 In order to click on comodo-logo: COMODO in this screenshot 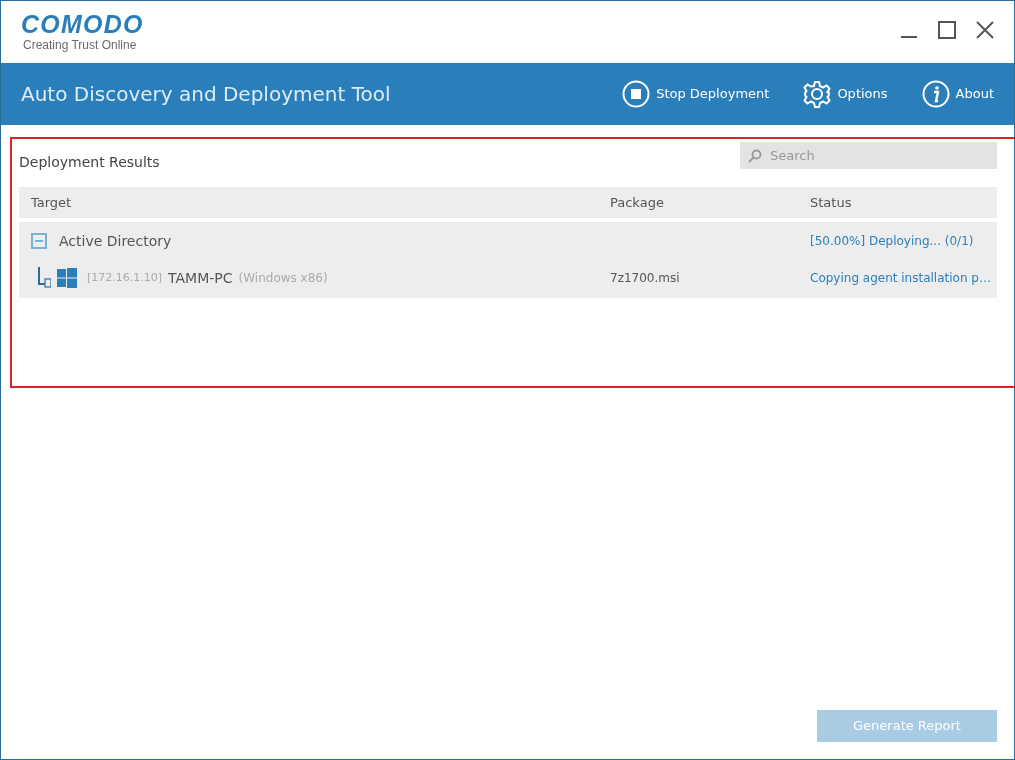, I will do `click(82, 24)`.